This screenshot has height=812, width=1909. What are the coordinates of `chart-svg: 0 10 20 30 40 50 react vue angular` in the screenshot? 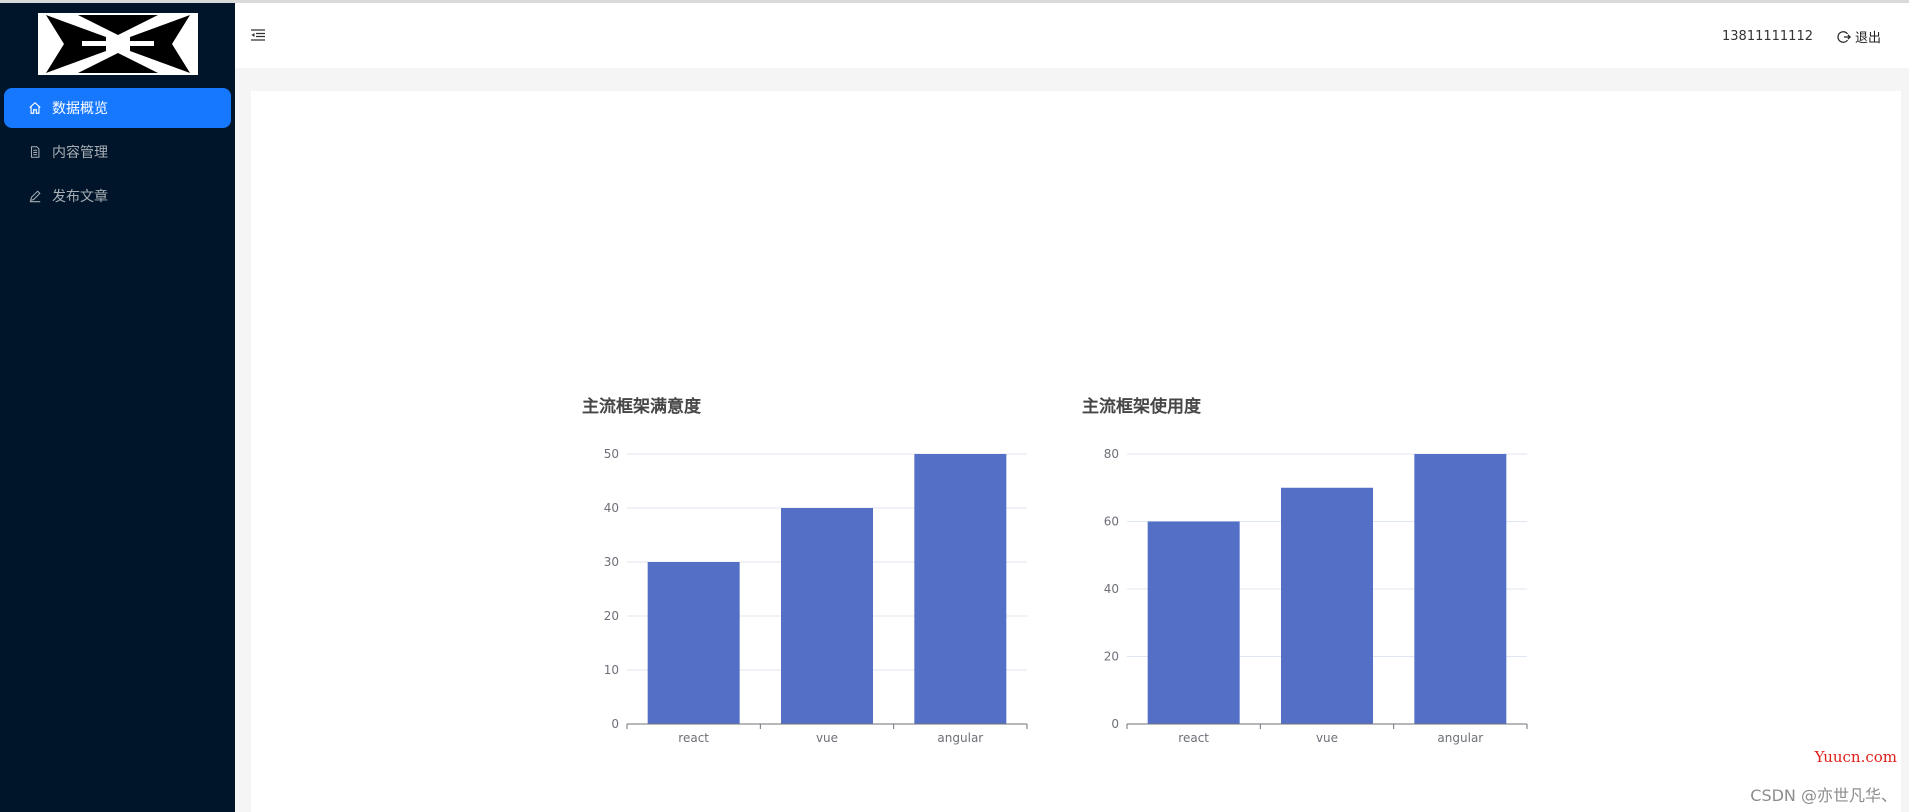 It's located at (816, 596).